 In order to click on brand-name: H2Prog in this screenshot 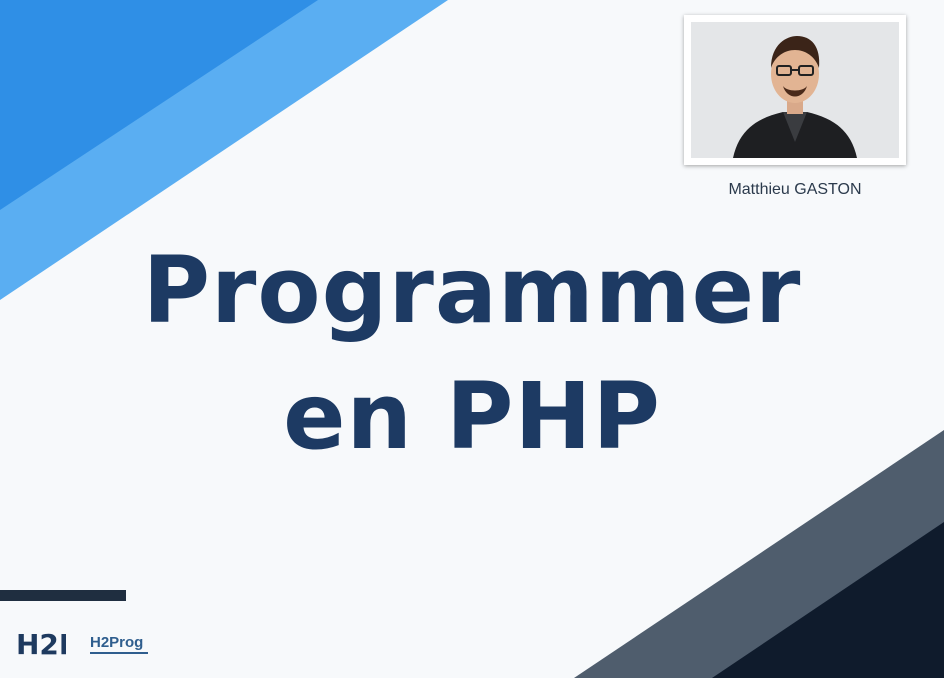, I will do `click(117, 642)`.